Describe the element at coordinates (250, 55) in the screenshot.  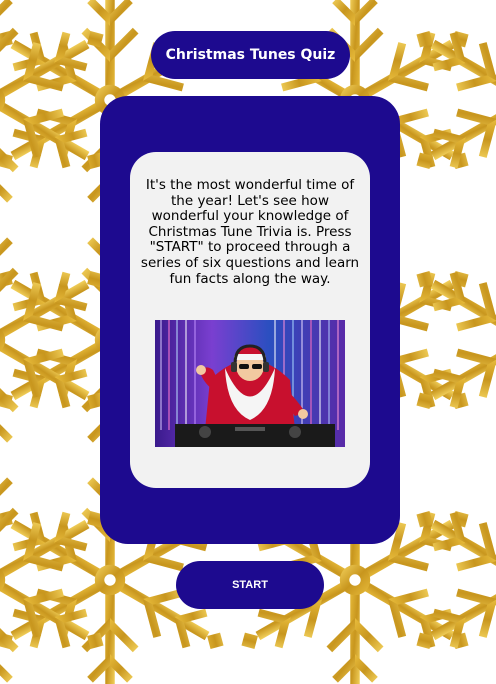
I see `page-title: Christmas Tunes Quiz` at that location.